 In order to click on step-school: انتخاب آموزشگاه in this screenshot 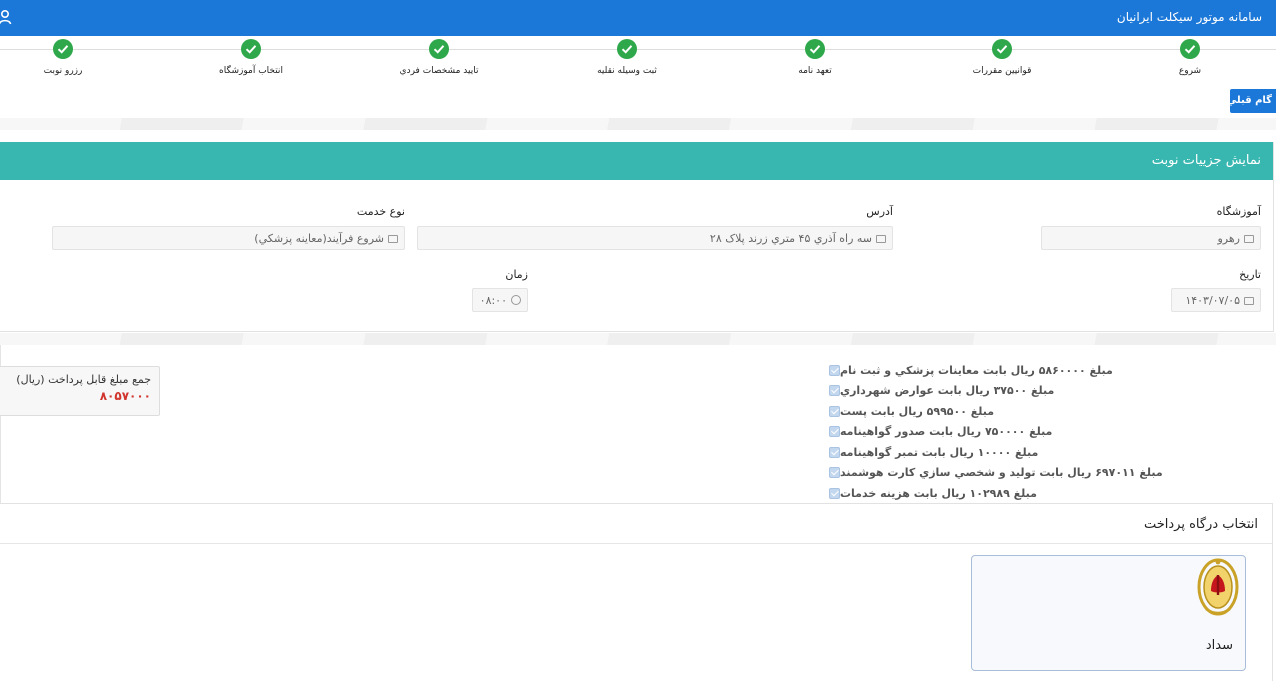, I will do `click(251, 57)`.